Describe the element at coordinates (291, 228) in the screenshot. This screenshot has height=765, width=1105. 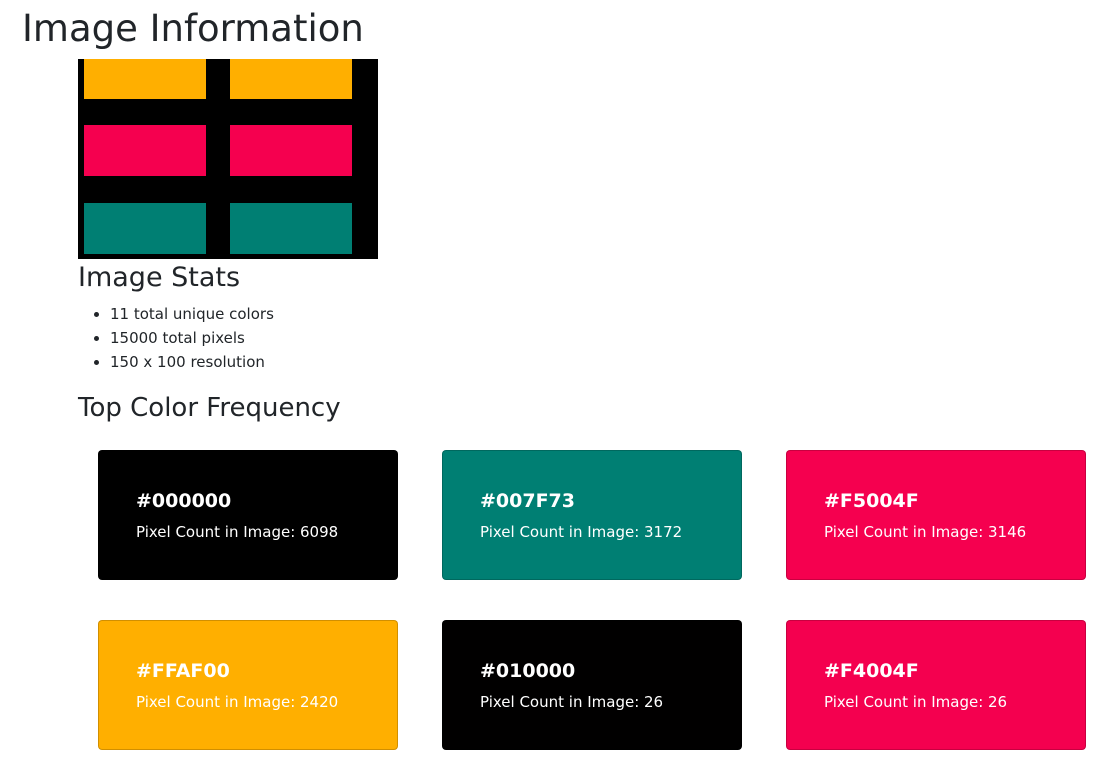
I see `preview-block-row3-right` at that location.